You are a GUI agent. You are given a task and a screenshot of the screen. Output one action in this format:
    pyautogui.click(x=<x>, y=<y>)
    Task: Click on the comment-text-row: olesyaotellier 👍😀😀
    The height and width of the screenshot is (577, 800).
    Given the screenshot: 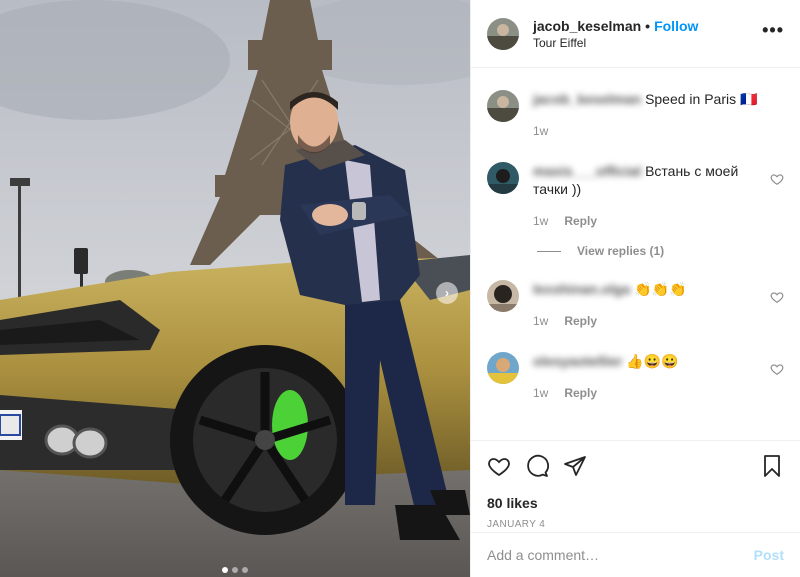 What is the action you would take?
    pyautogui.click(x=648, y=361)
    